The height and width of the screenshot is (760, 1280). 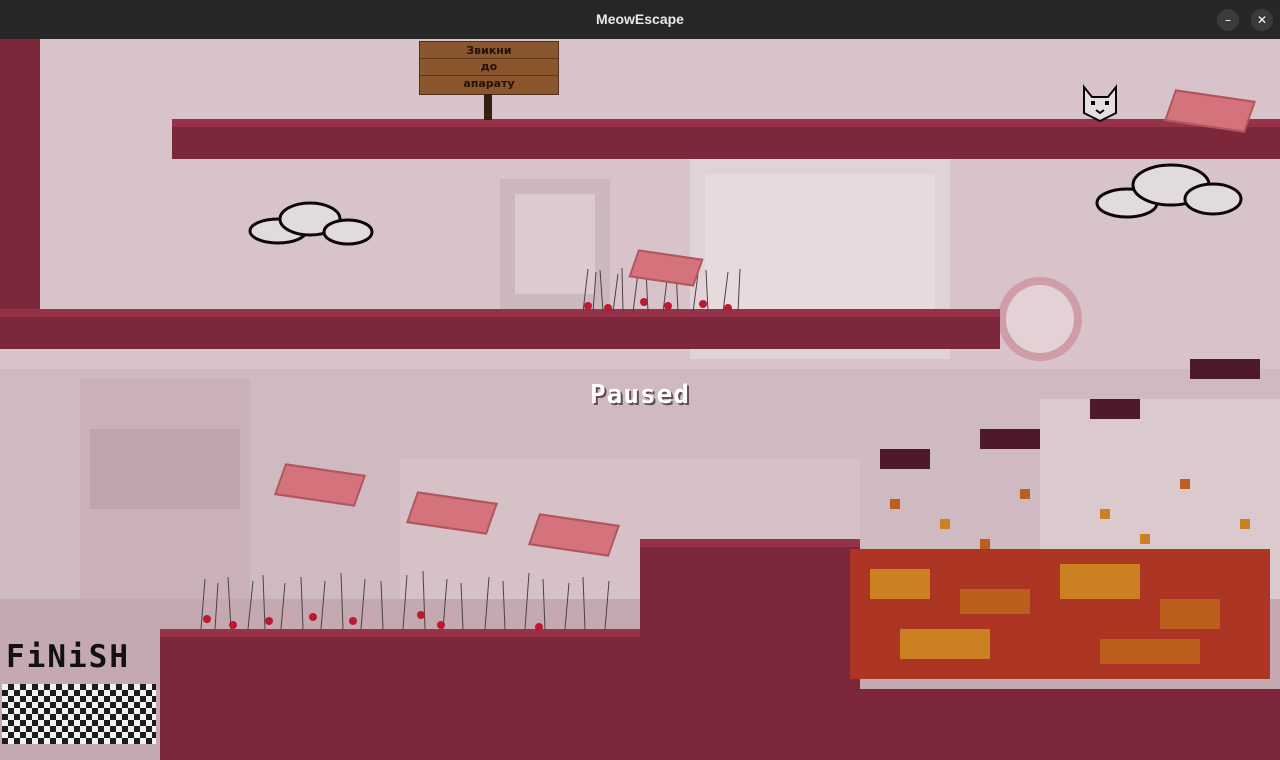 What do you see at coordinates (726, 139) in the screenshot?
I see `top-platform` at bounding box center [726, 139].